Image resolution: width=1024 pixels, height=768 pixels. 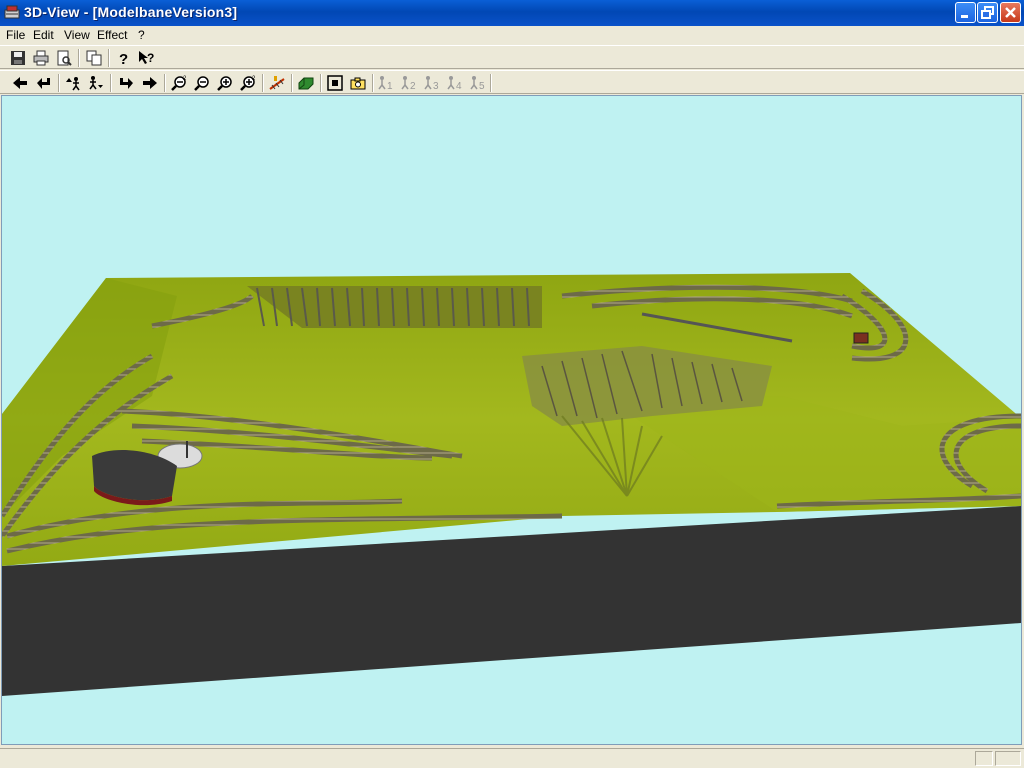 I want to click on close-button, so click(x=1010, y=12).